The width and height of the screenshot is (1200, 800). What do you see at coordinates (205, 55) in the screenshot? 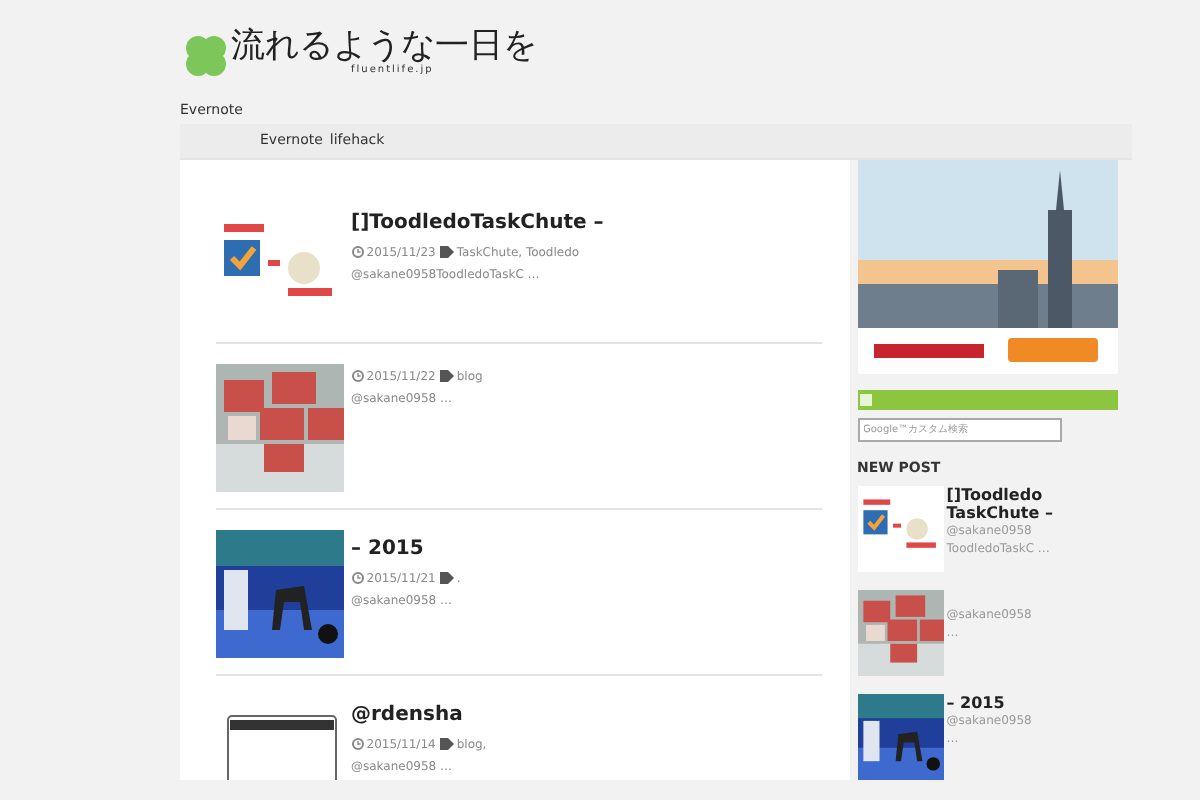
I see `clover-icon` at bounding box center [205, 55].